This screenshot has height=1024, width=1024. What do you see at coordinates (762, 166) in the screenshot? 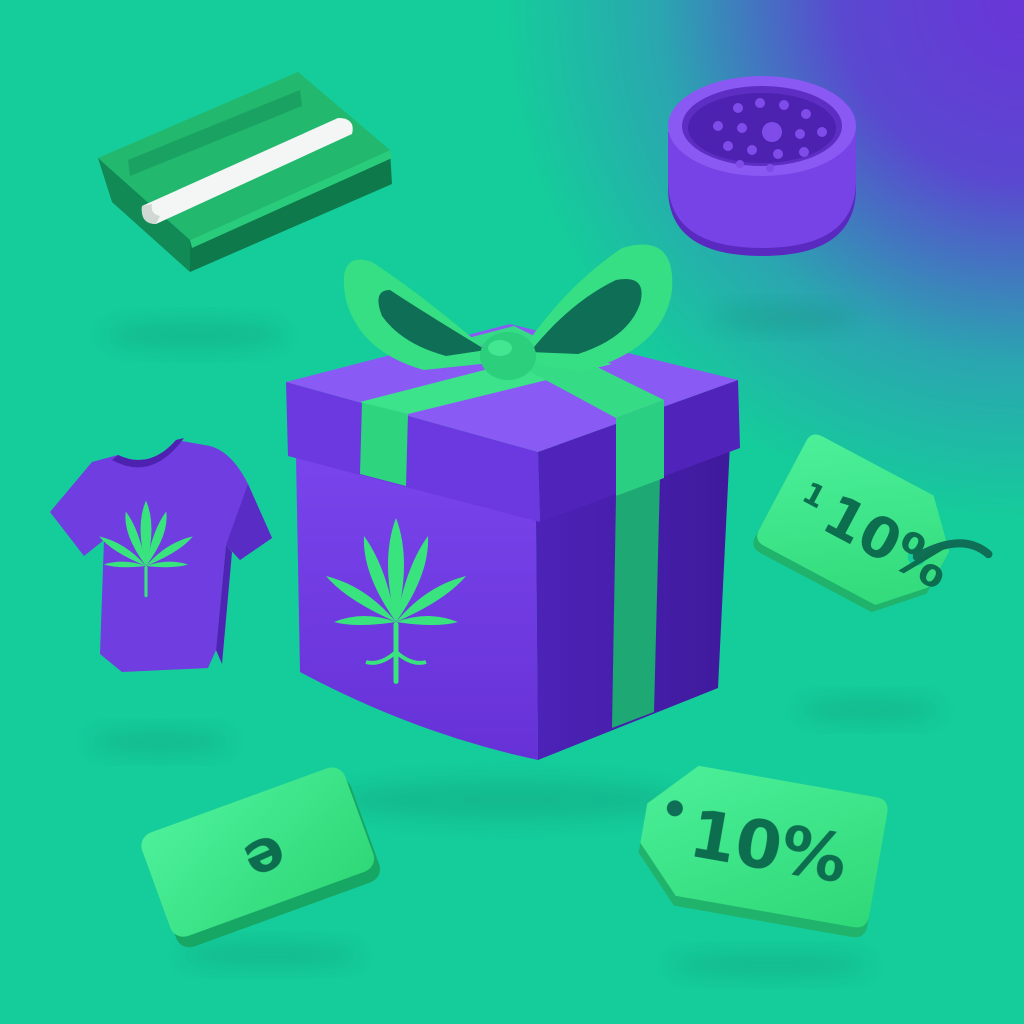
I see `herb-grinder-icon` at bounding box center [762, 166].